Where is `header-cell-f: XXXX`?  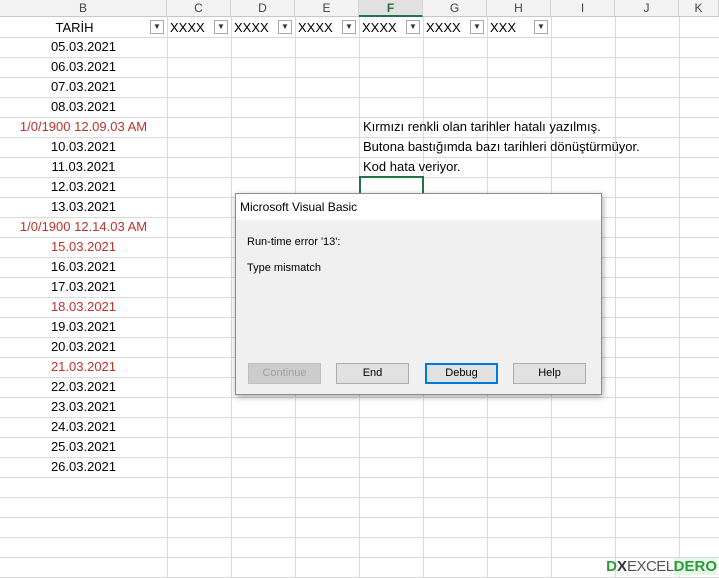 header-cell-f: XXXX is located at coordinates (379, 27).